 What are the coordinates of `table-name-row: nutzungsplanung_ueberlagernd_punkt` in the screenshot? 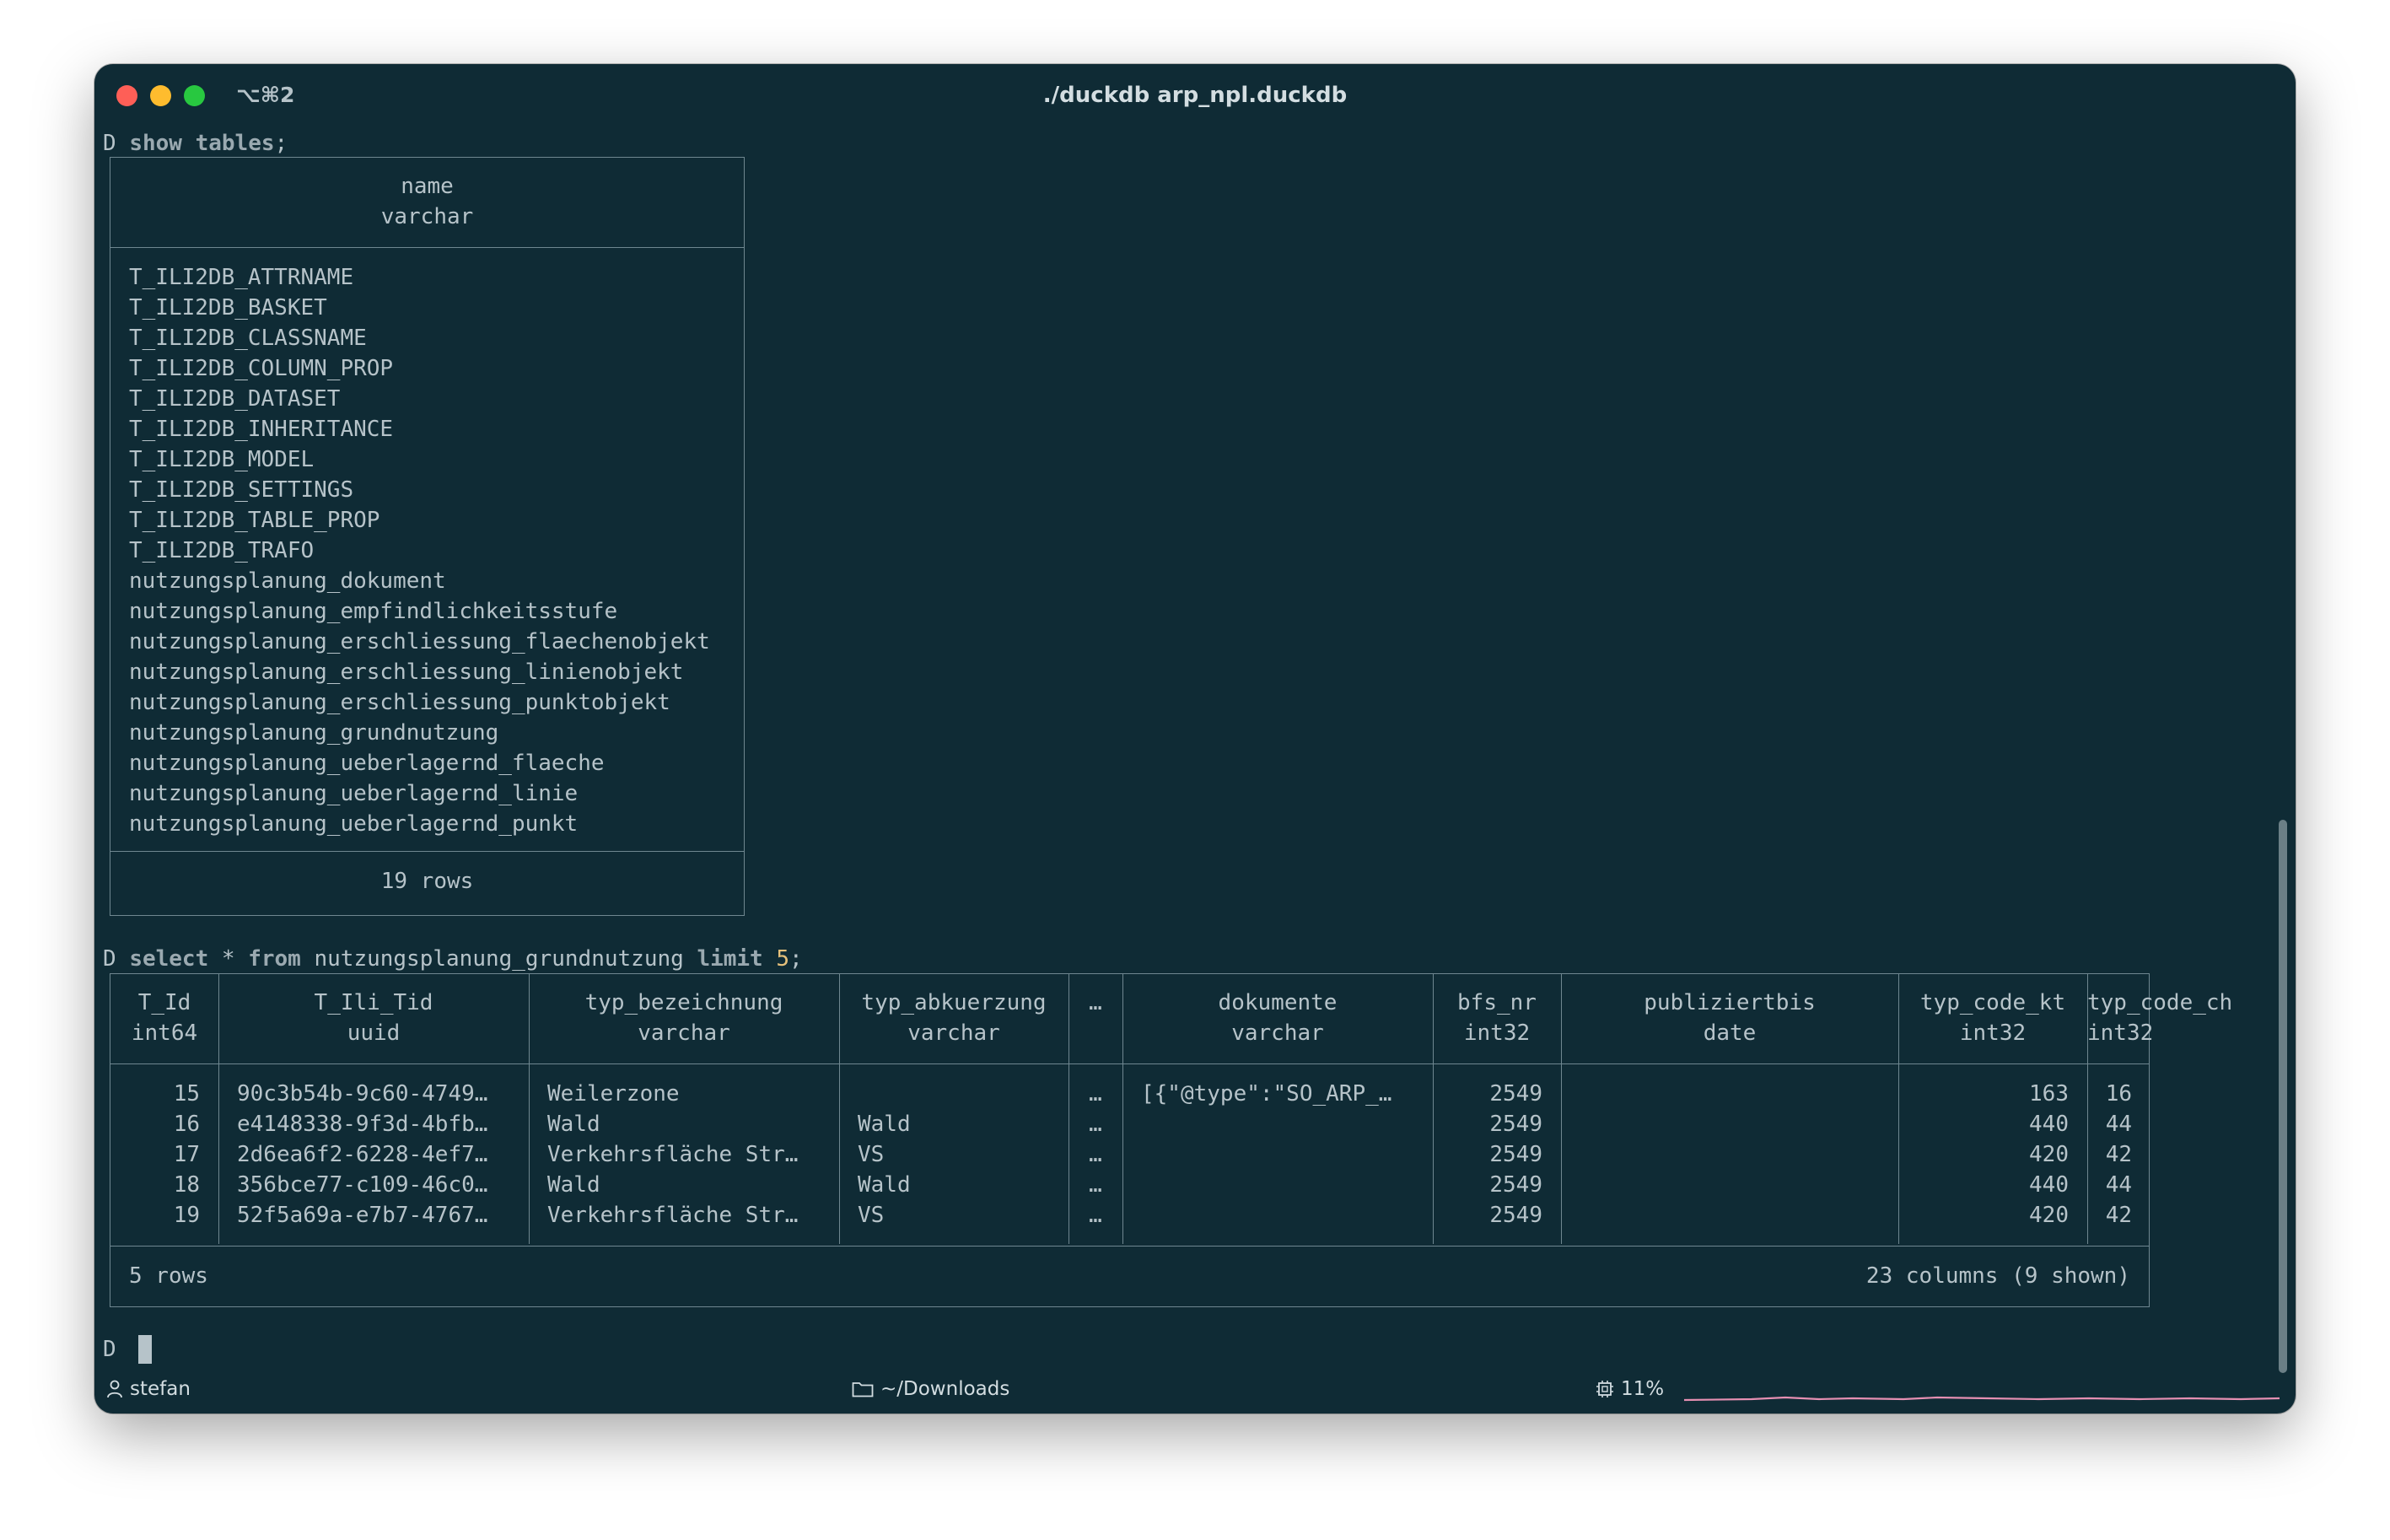 It's located at (354, 824).